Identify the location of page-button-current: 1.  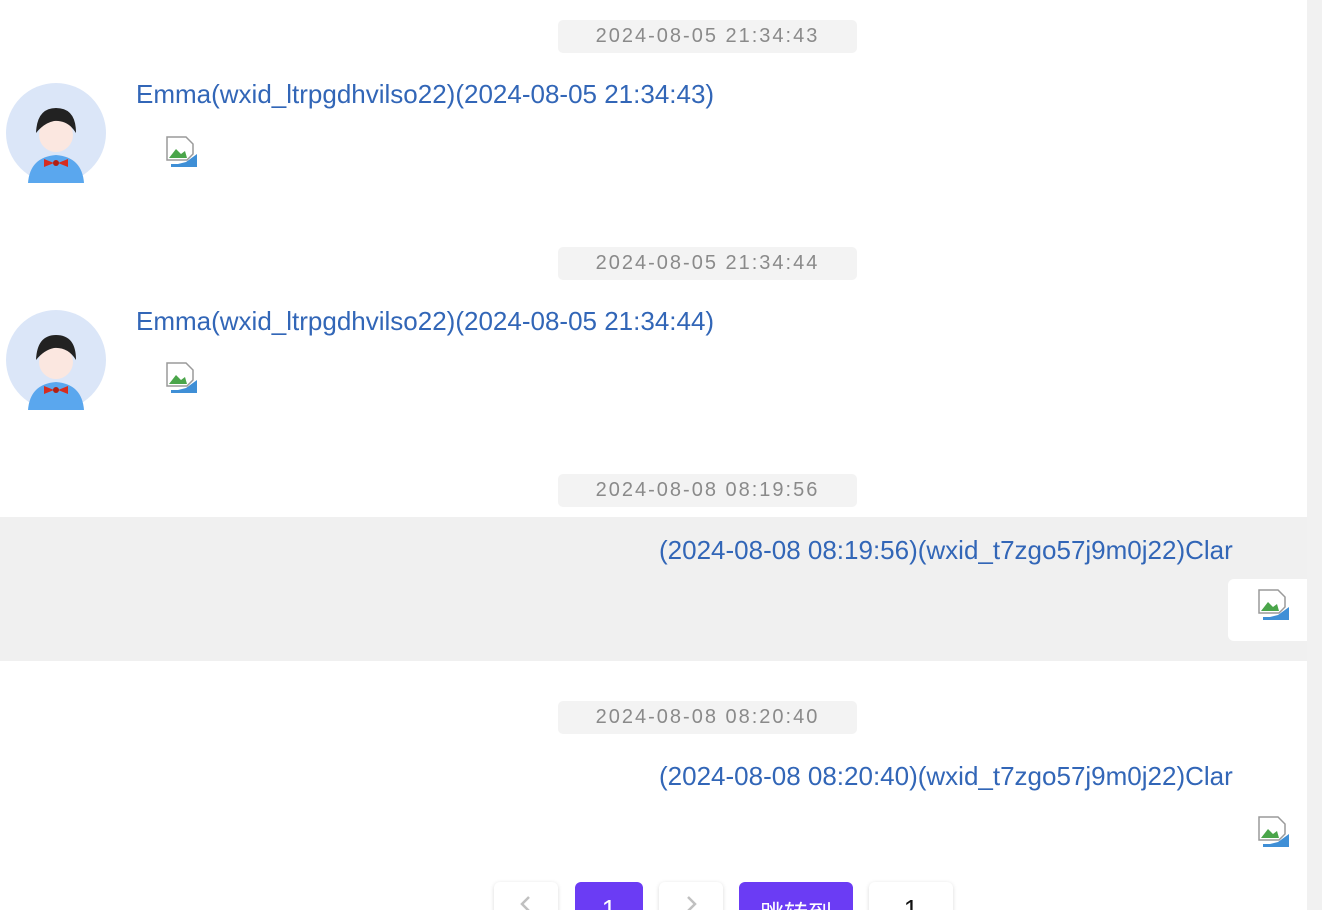
(609, 896).